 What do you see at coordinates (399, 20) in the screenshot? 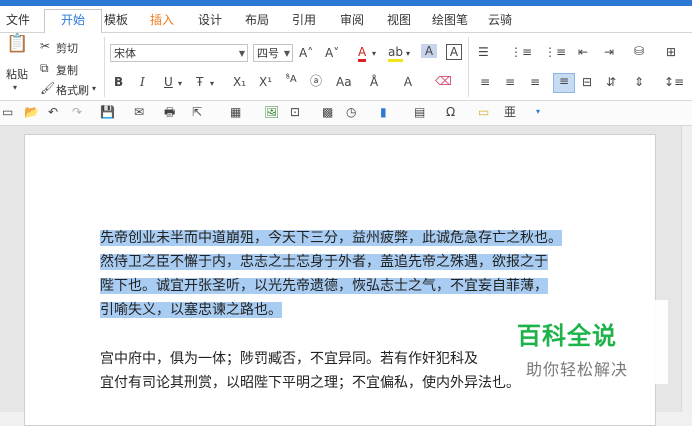
I see `tab-view: 视图` at bounding box center [399, 20].